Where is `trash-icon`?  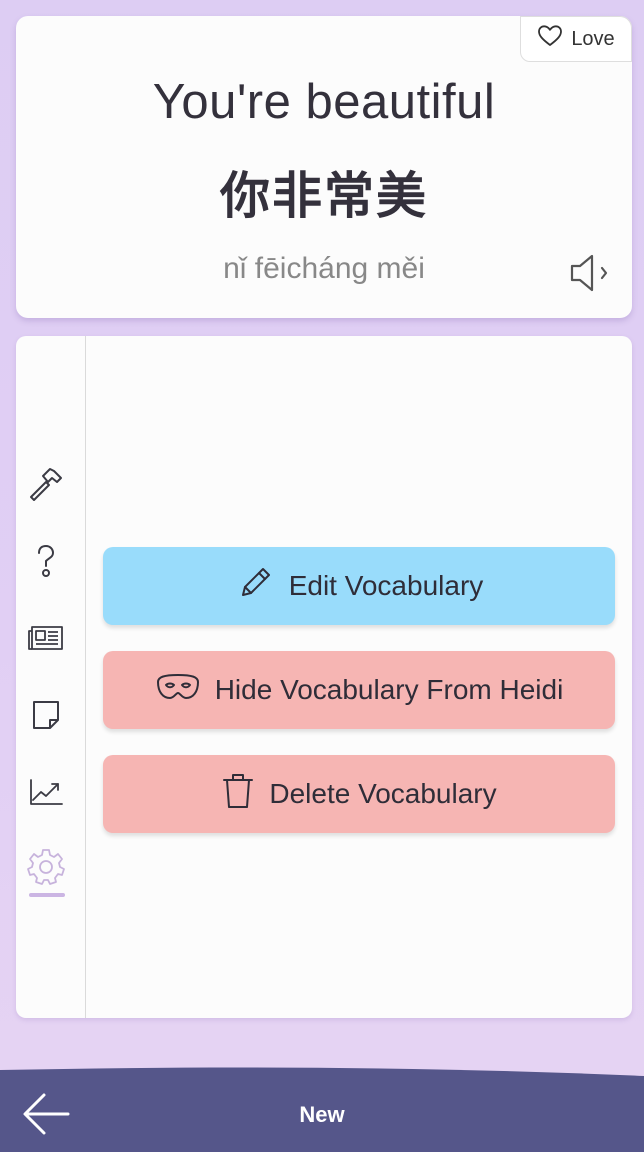
trash-icon is located at coordinates (238, 794).